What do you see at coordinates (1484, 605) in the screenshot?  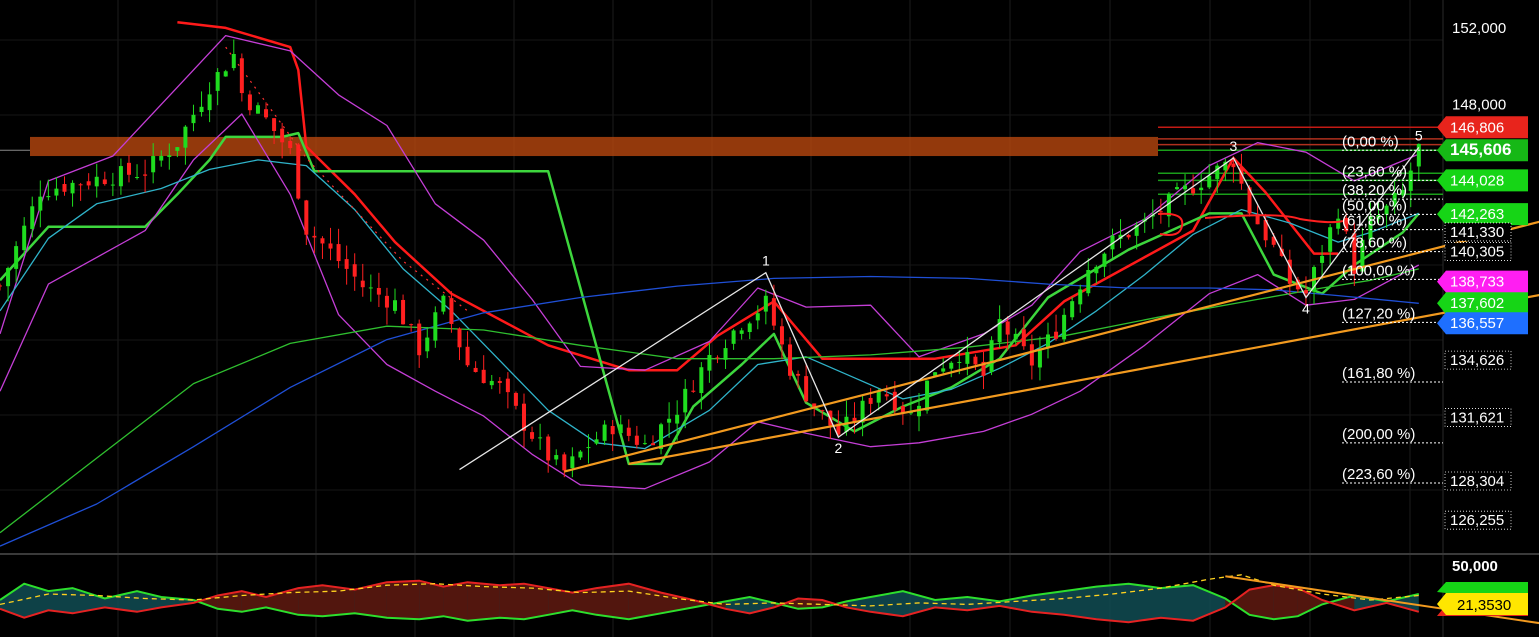 I see `oscillator-tag-label: 21,3530` at bounding box center [1484, 605].